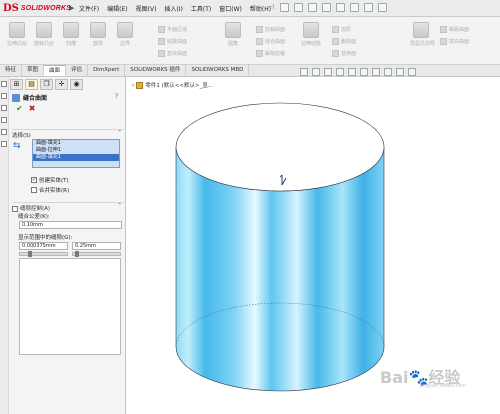  What do you see at coordinates (400, 72) in the screenshot?
I see `apply-scene-icon` at bounding box center [400, 72].